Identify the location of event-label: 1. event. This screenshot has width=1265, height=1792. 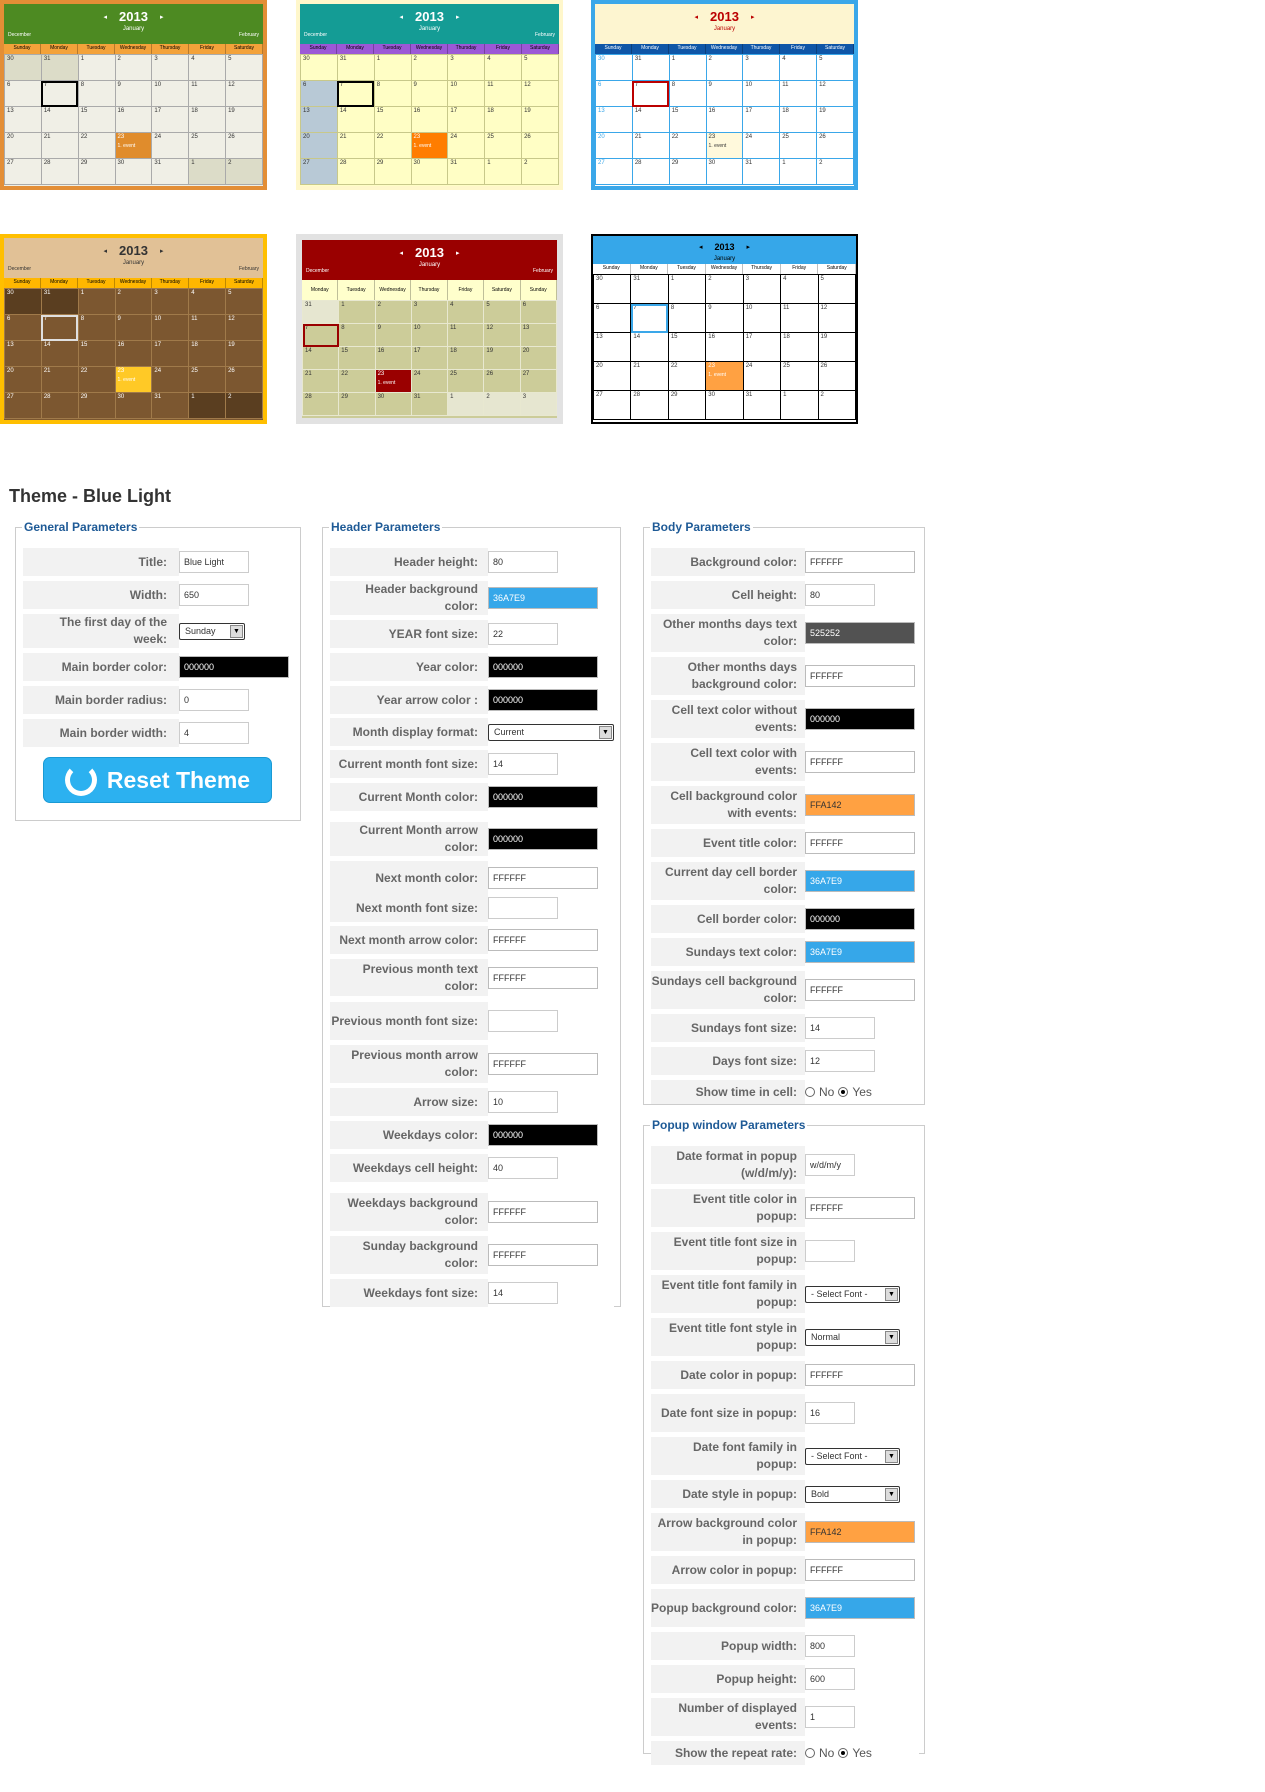
(725, 146).